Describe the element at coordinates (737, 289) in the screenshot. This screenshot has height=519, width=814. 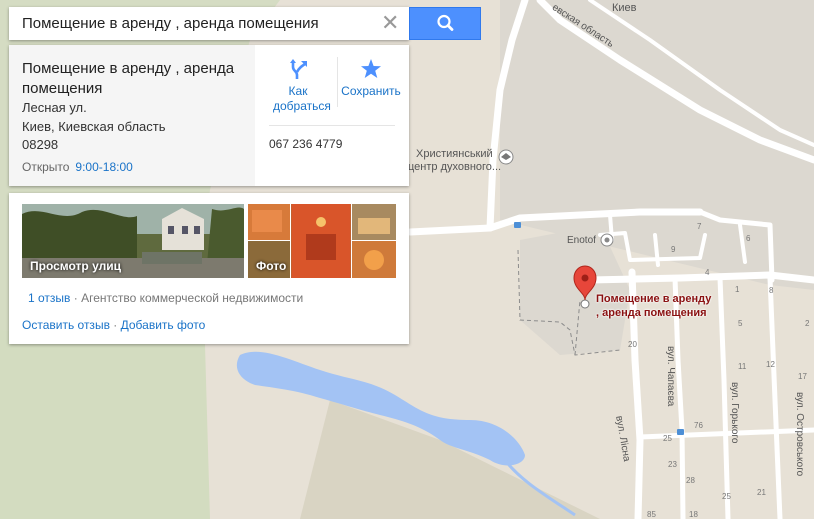
I see `house-number: 1` at that location.